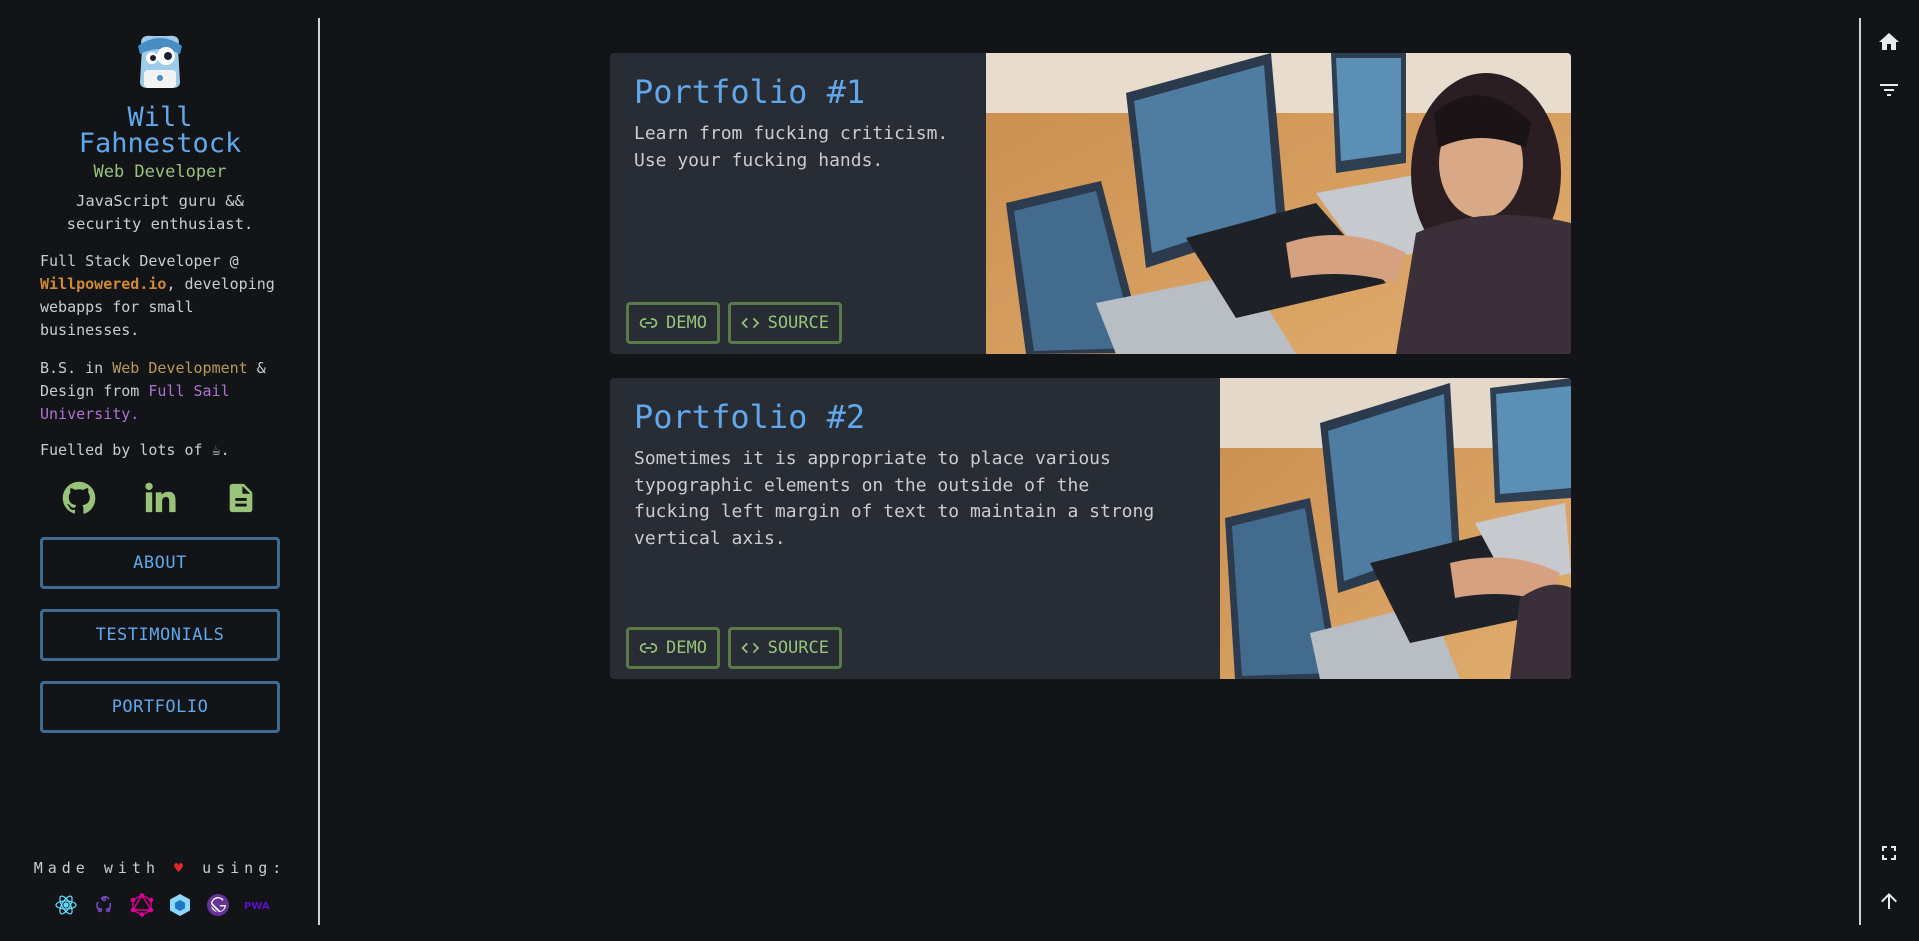 Image resolution: width=1919 pixels, height=941 pixels. I want to click on filter-icon, so click(1889, 90).